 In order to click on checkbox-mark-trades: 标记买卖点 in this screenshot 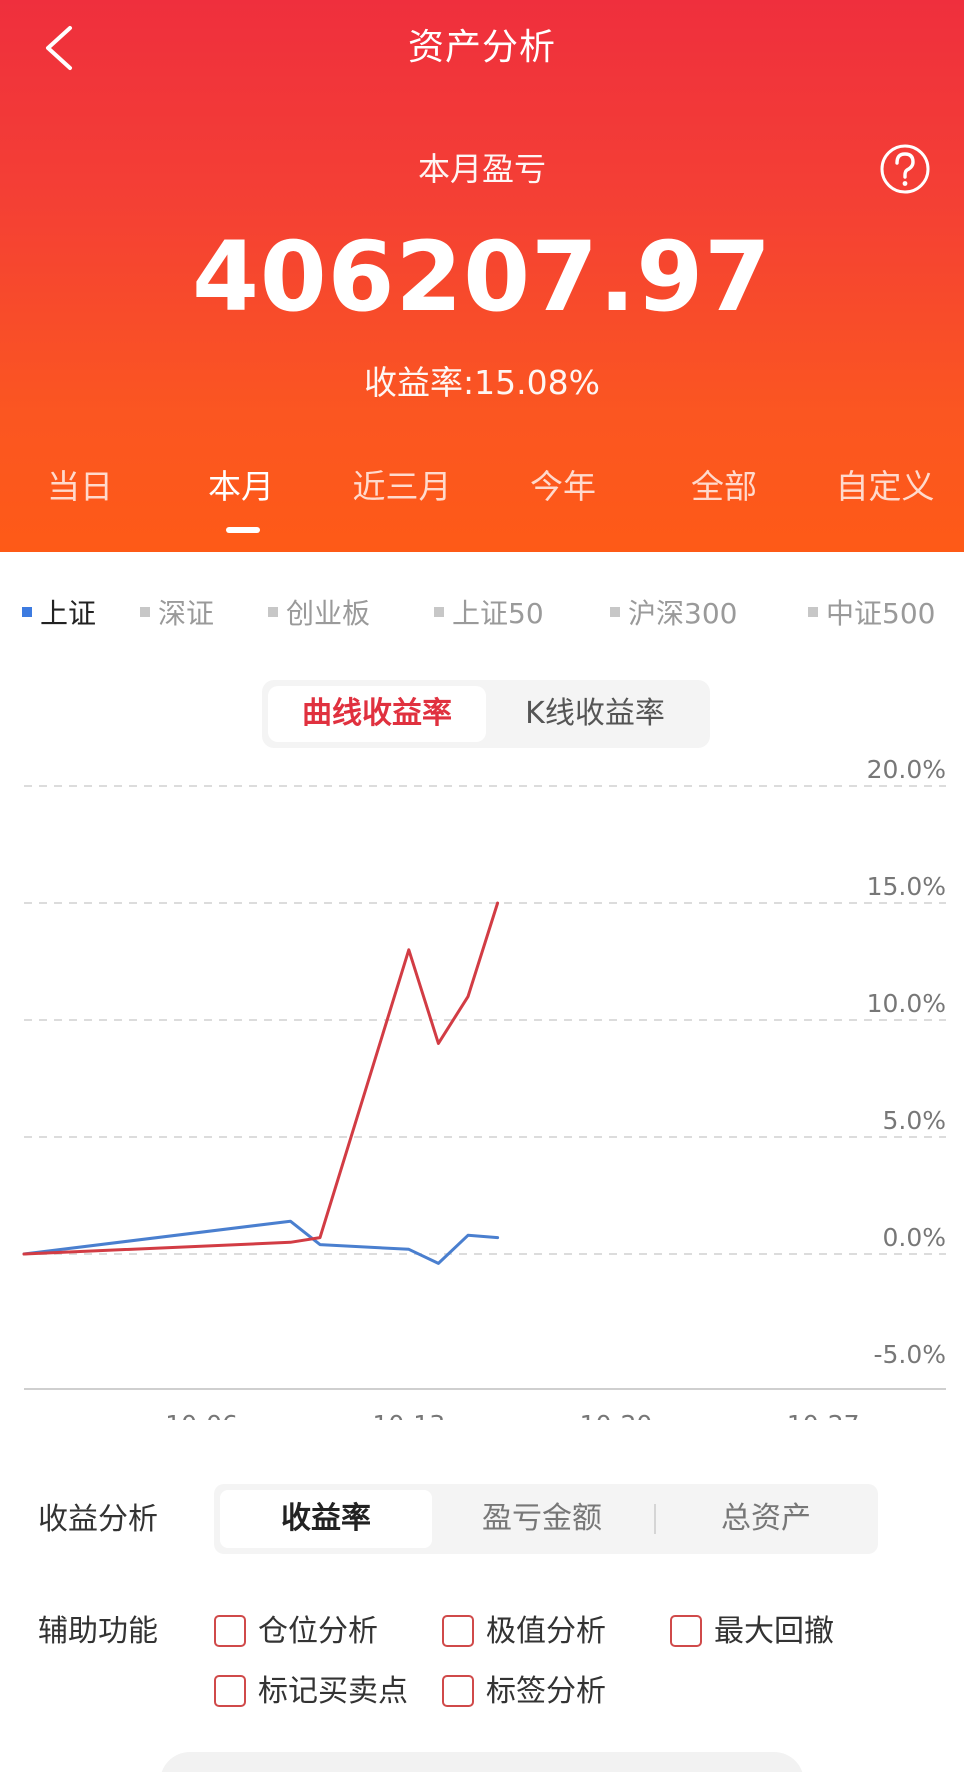, I will do `click(311, 1688)`.